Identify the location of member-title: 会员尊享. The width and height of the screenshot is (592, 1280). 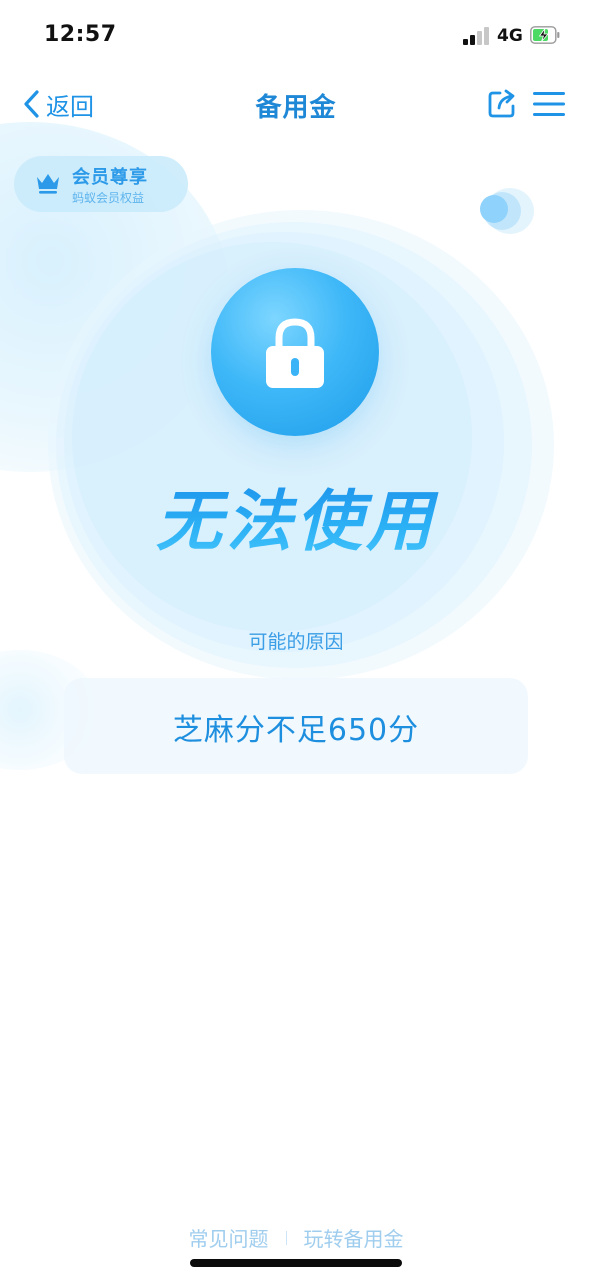
(110, 177).